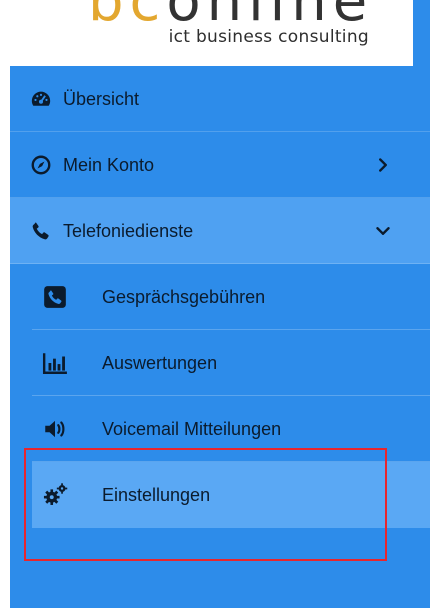  What do you see at coordinates (41, 165) in the screenshot?
I see `compass-icon` at bounding box center [41, 165].